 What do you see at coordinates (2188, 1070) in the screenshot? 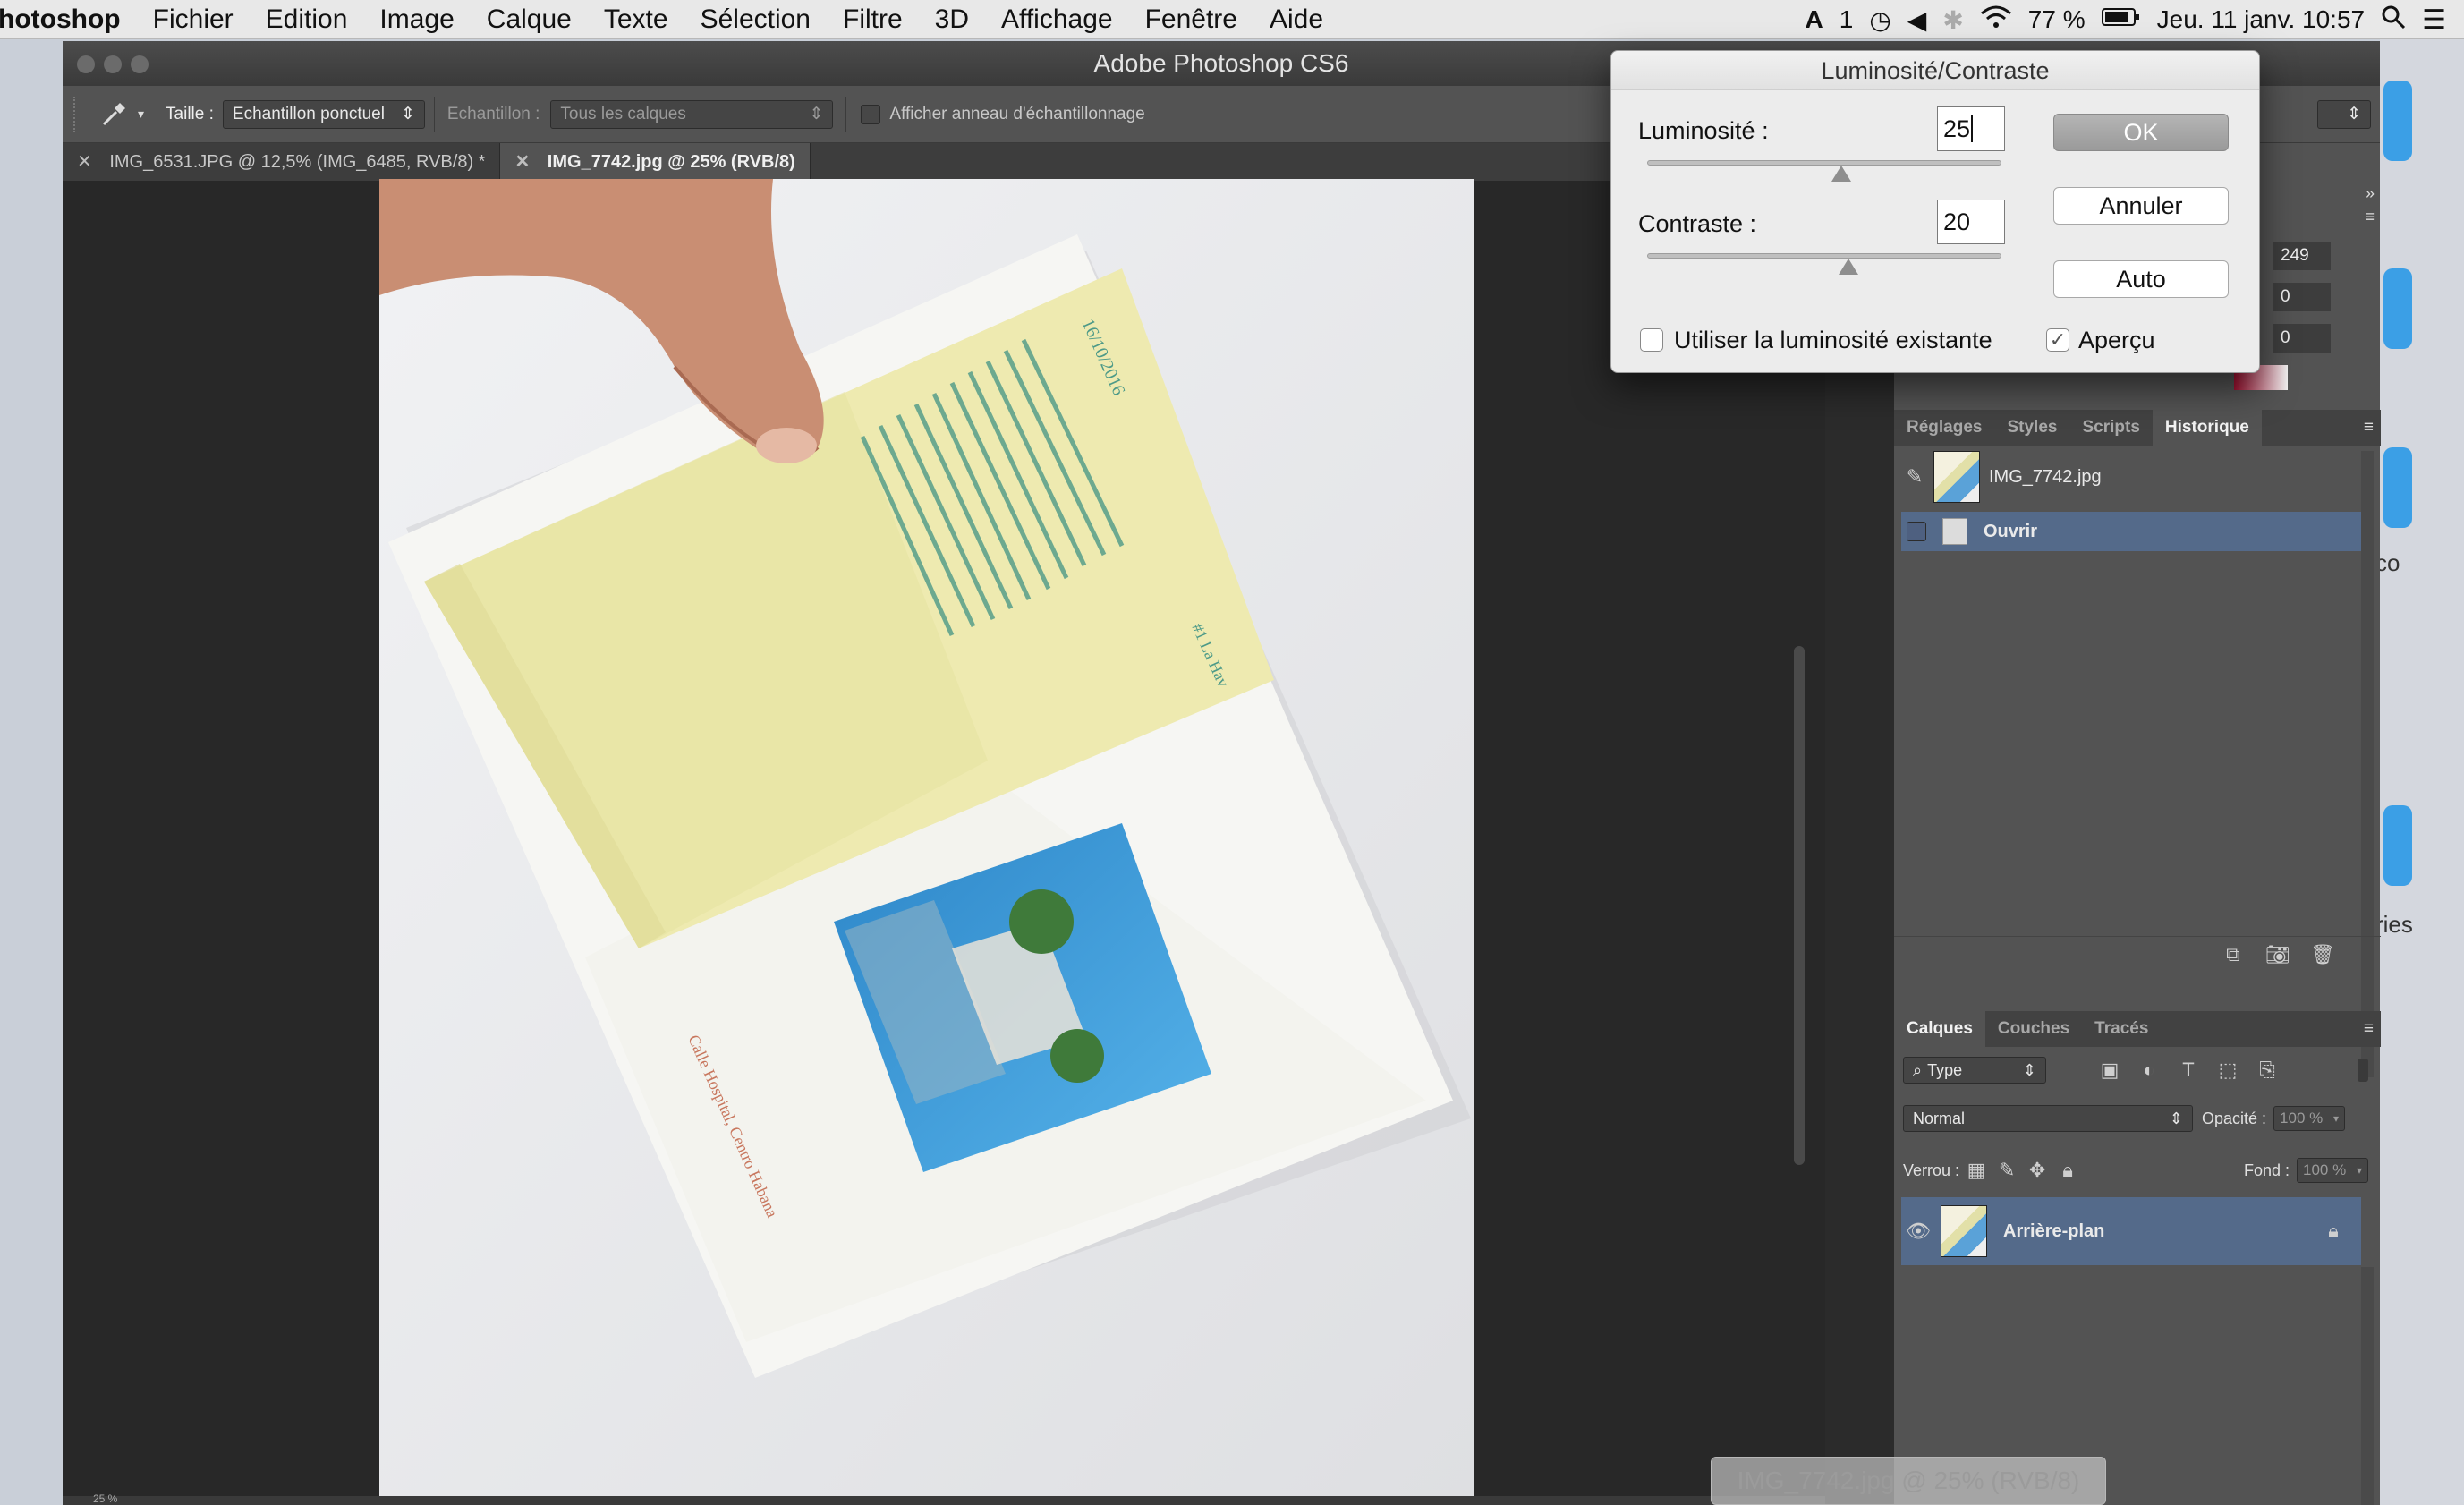
I see `filter-type-icon: T` at bounding box center [2188, 1070].